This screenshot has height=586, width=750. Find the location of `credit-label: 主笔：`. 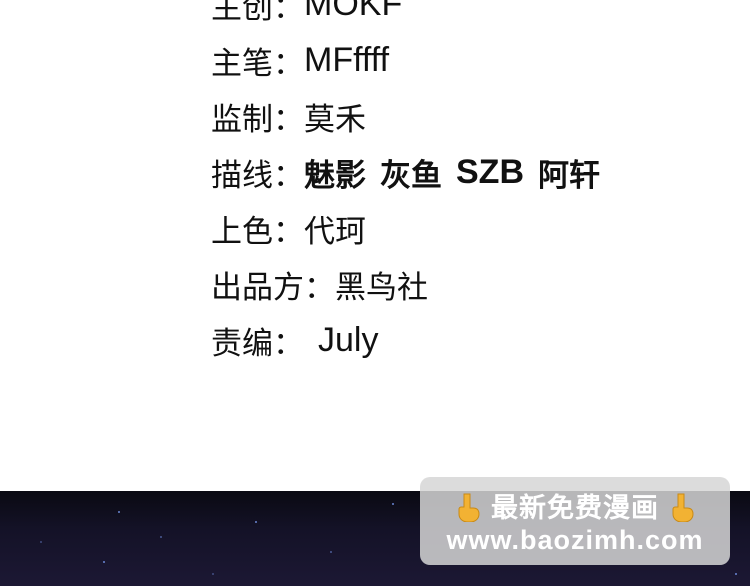

credit-label: 主笔： is located at coordinates (257, 63).